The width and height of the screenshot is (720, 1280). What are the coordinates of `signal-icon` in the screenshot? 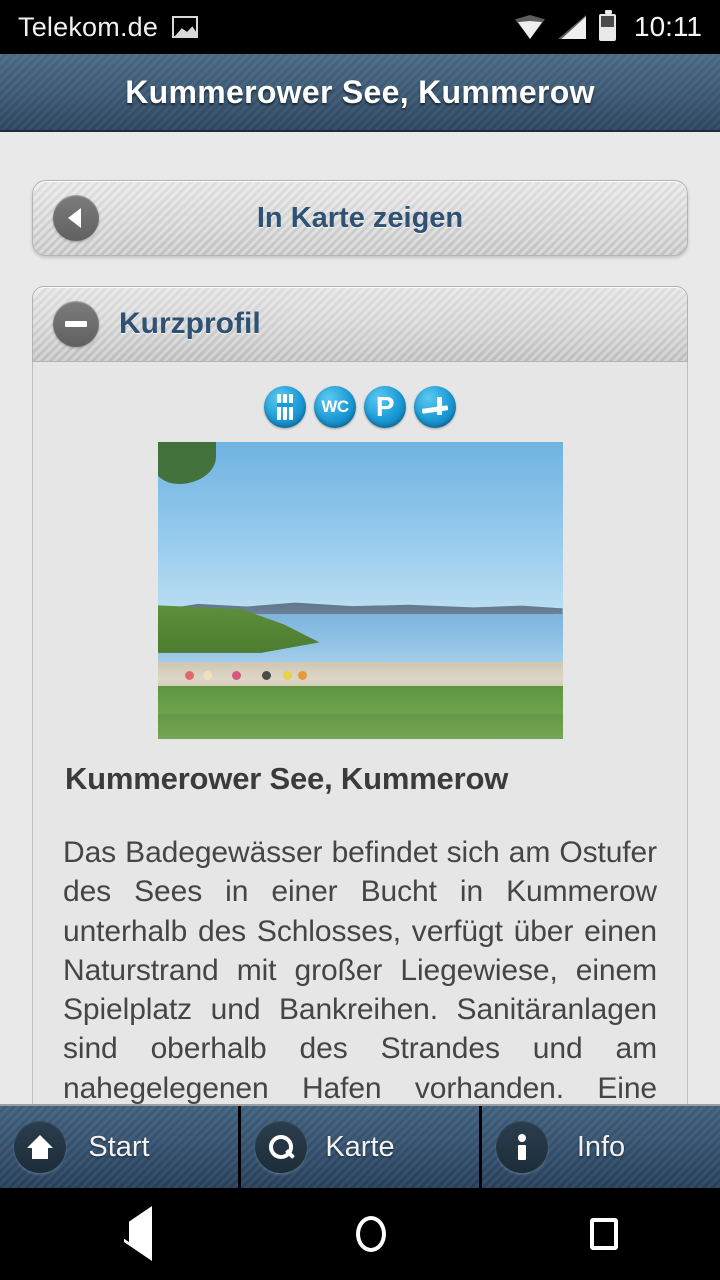 It's located at (572, 27).